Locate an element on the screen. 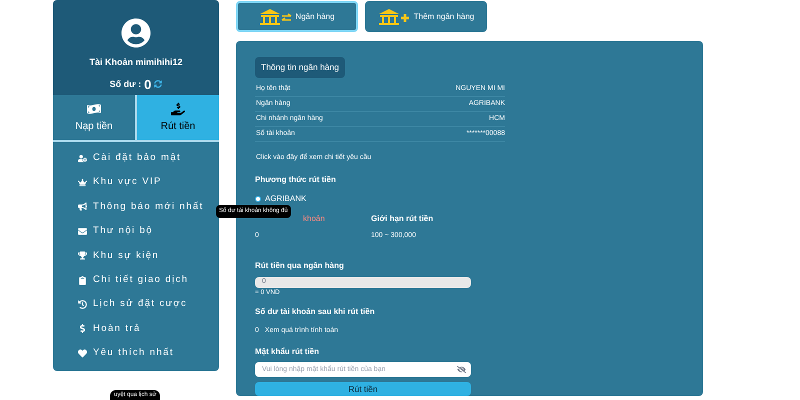 The width and height of the screenshot is (800, 400). menu-item: Yêu thích nhất is located at coordinates (136, 353).